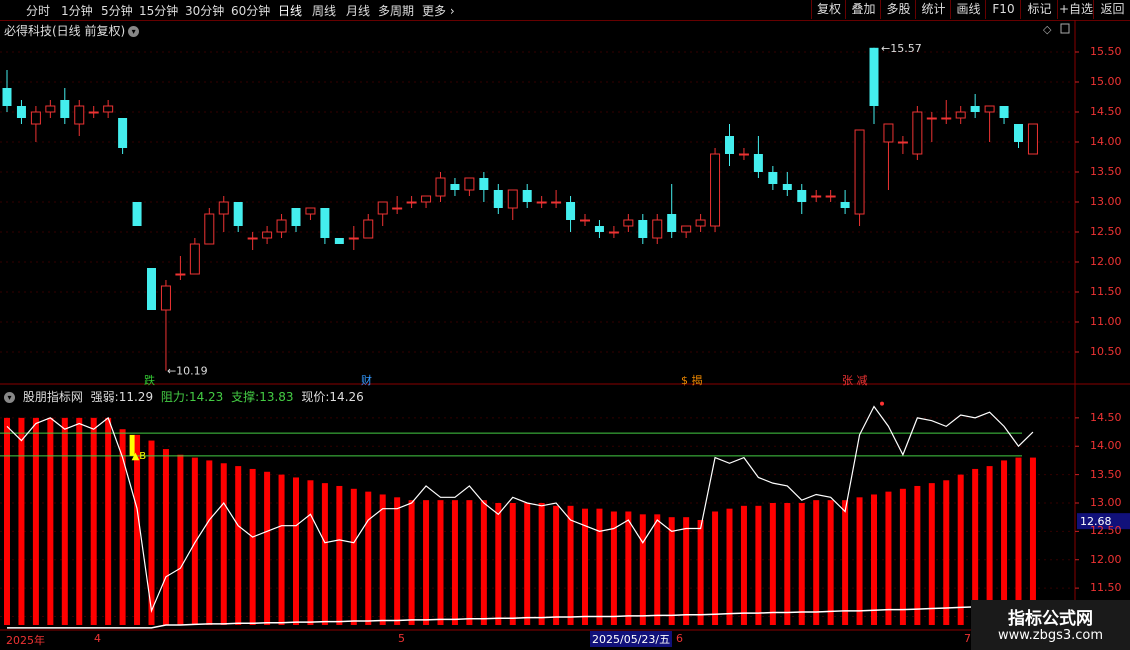 This screenshot has height=650, width=1130. I want to click on buy-signal-label: ▲B, so click(139, 456).